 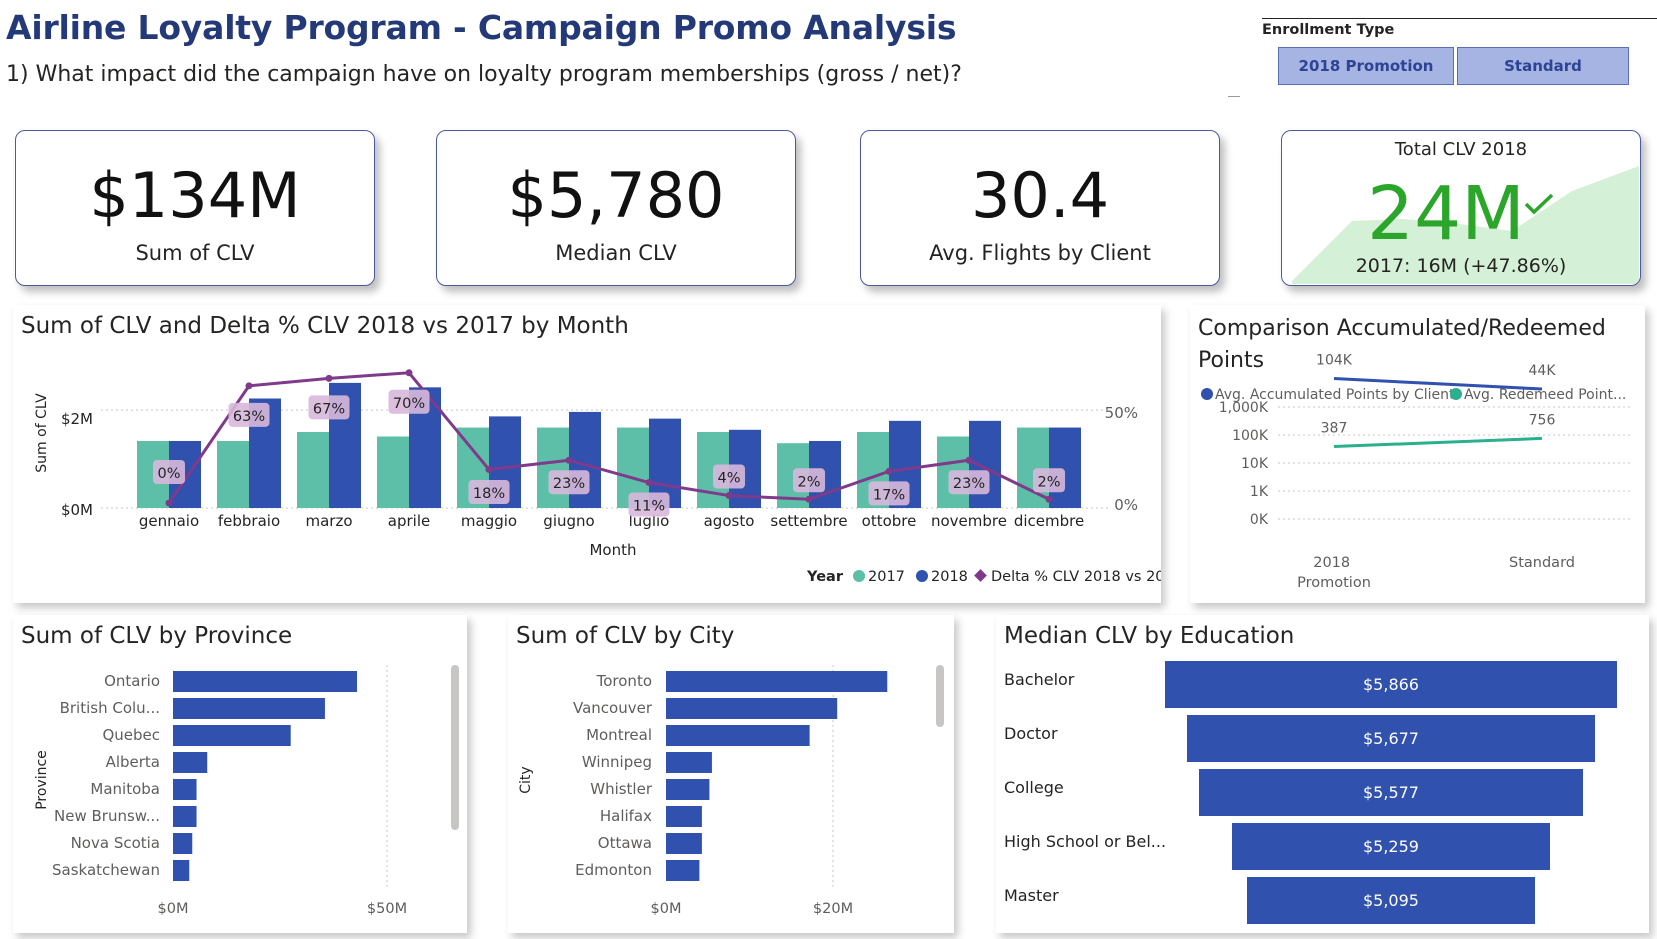 What do you see at coordinates (132, 681) in the screenshot?
I see `category-label: Ontario` at bounding box center [132, 681].